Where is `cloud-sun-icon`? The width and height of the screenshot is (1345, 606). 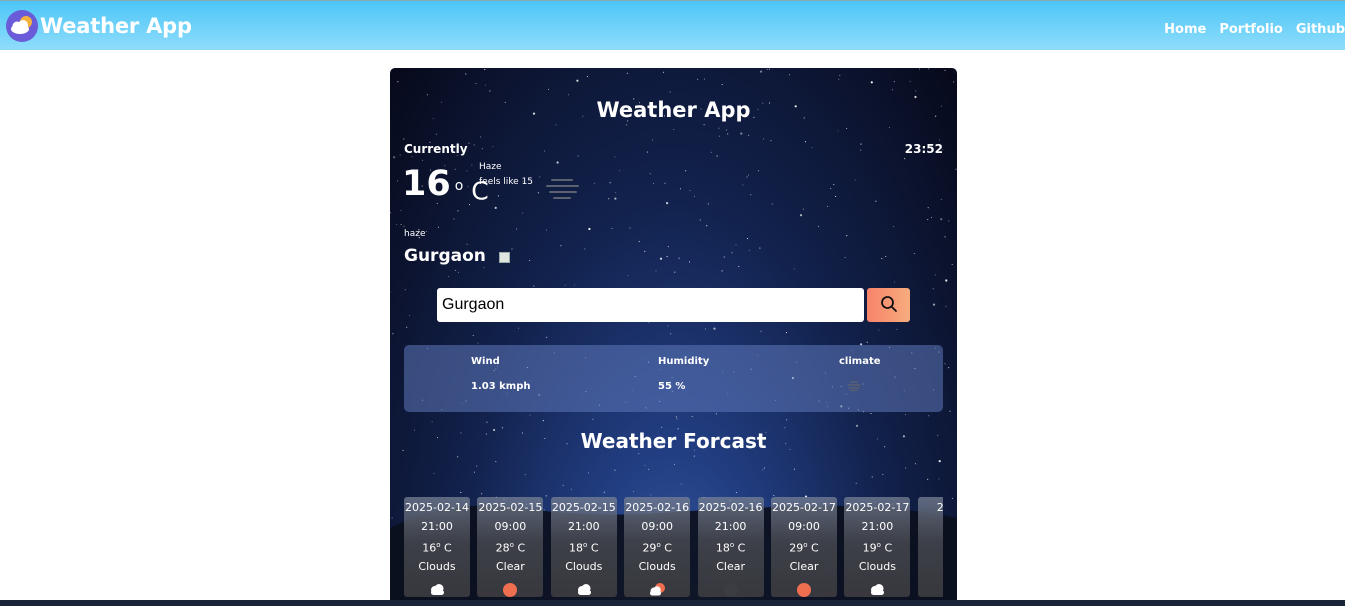
cloud-sun-icon is located at coordinates (657, 589).